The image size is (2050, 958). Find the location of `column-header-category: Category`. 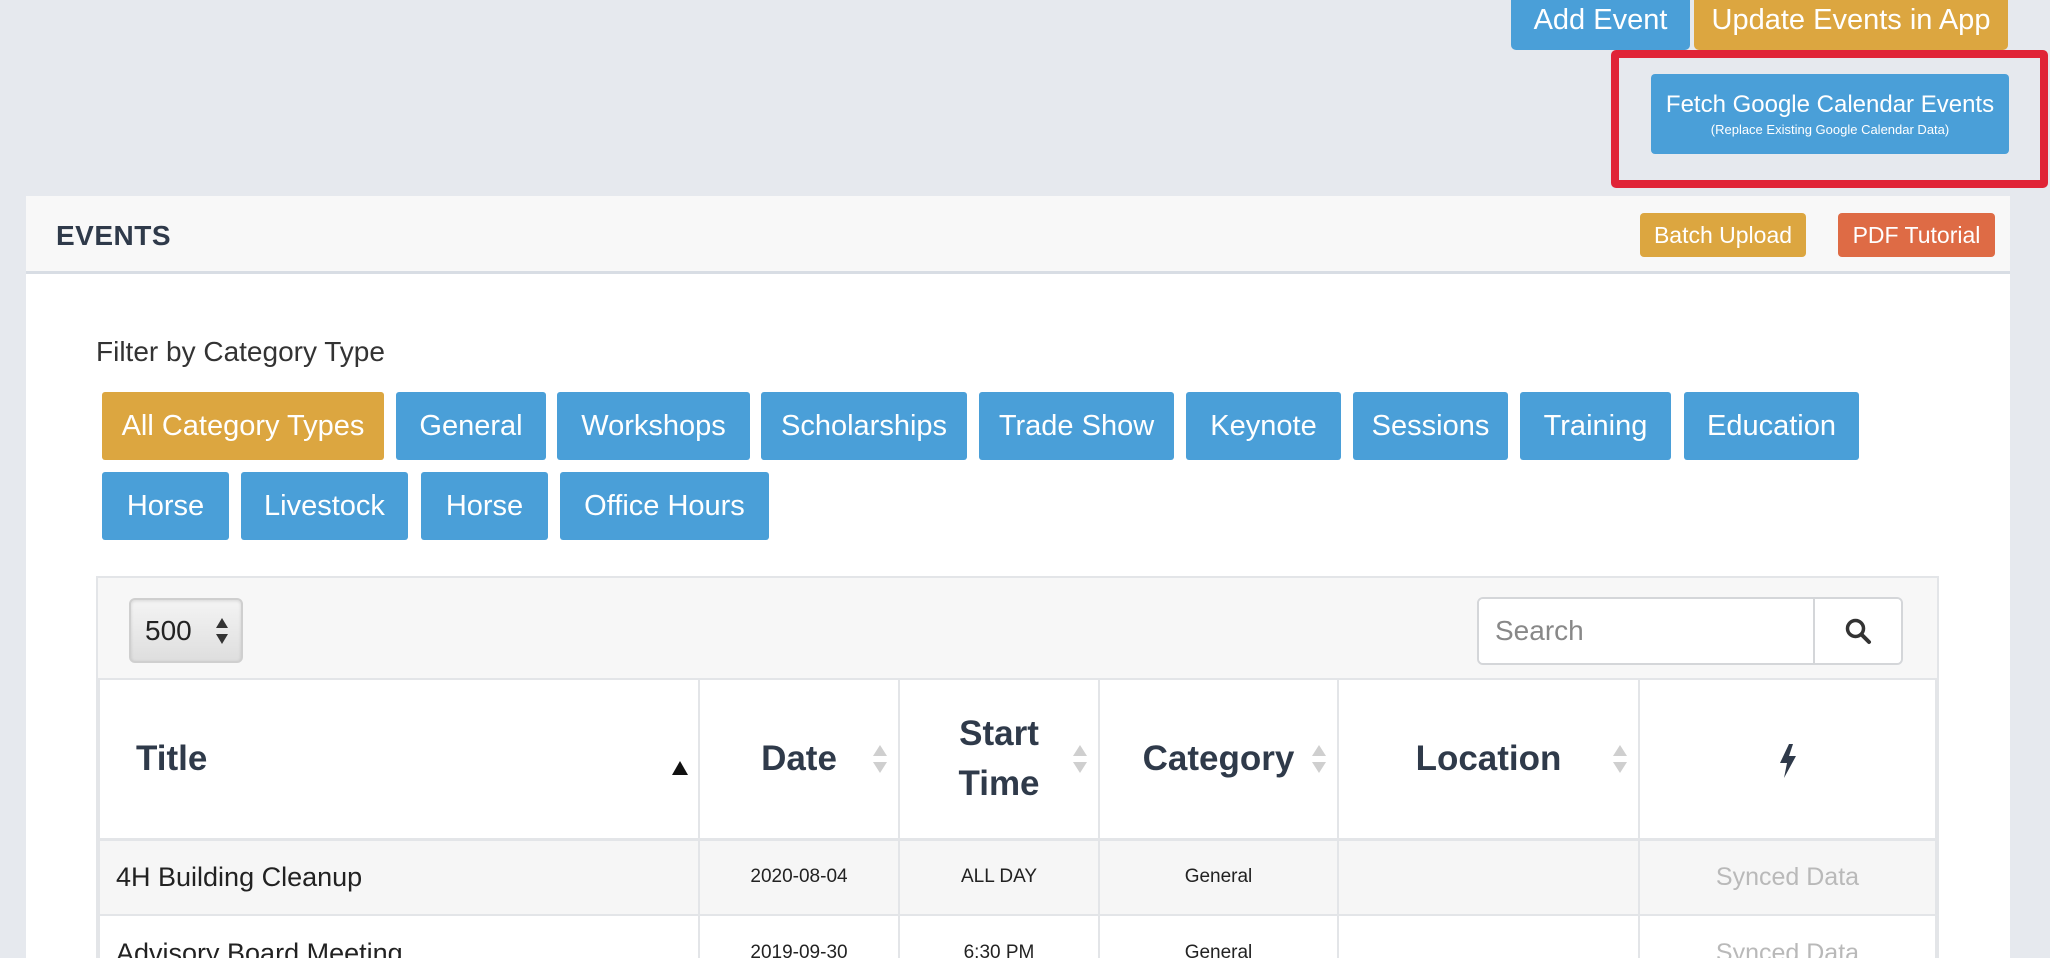

column-header-category: Category is located at coordinates (1218, 759).